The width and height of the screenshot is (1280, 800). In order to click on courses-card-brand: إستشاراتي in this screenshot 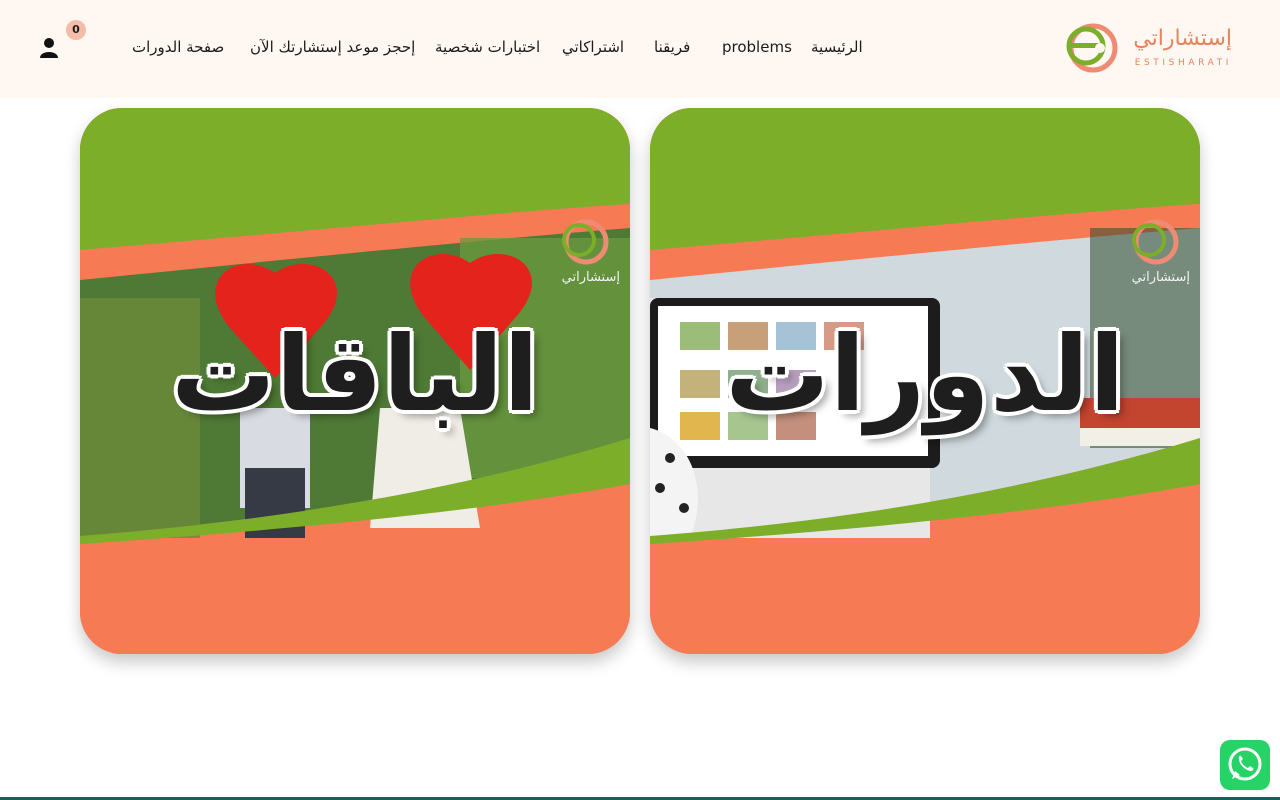, I will do `click(1155, 257)`.